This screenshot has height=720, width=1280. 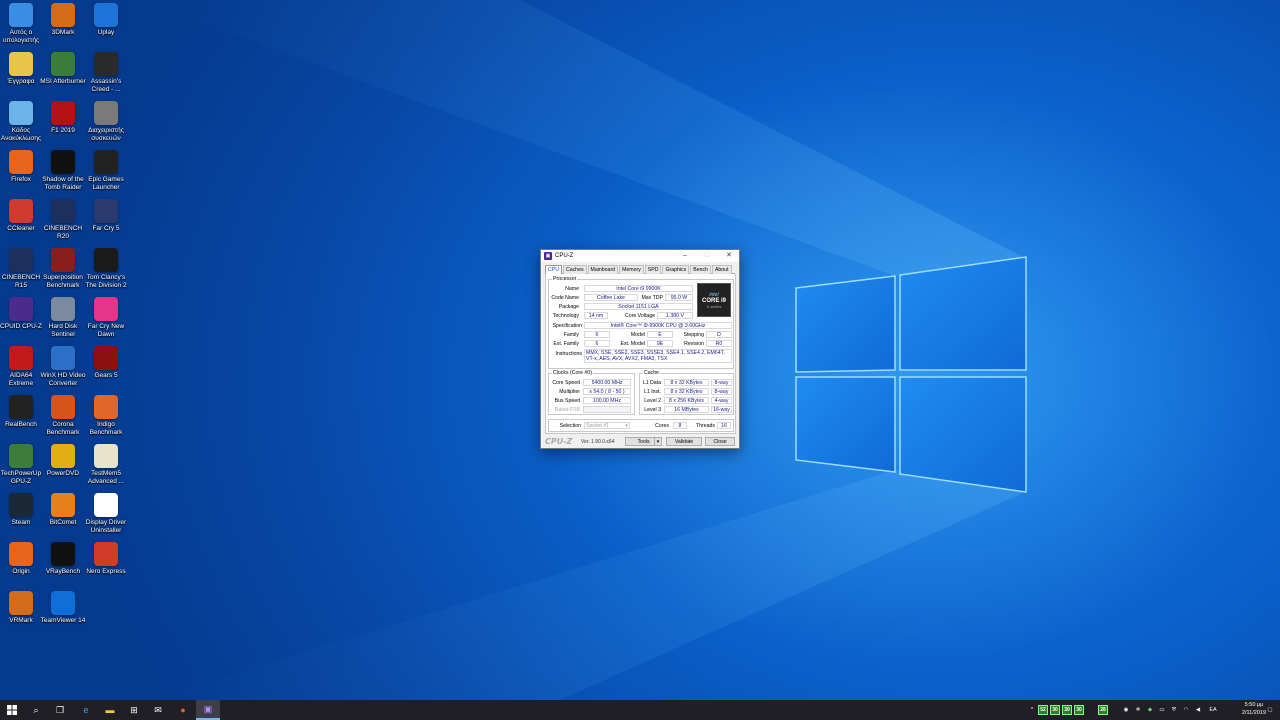 What do you see at coordinates (22, 468) in the screenshot?
I see `desktop-icon: TechPowerUp GPU-Z` at bounding box center [22, 468].